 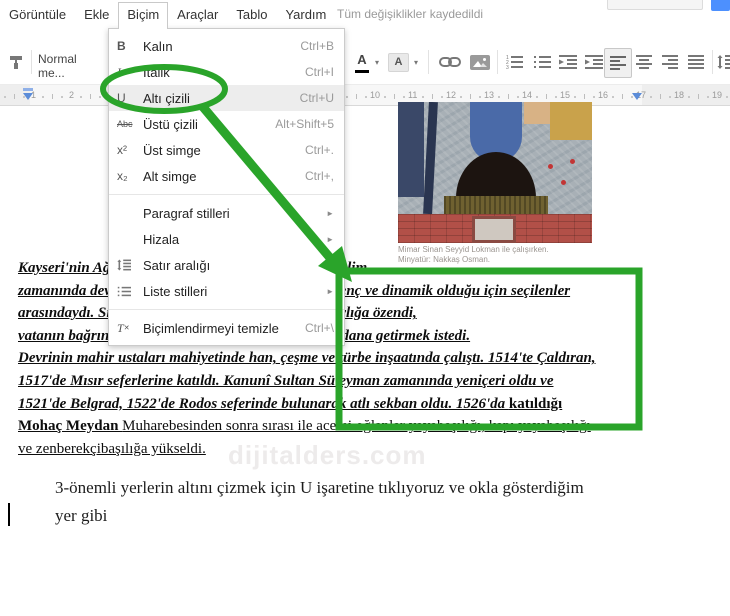 What do you see at coordinates (226, 46) in the screenshot?
I see `format-menu-item-bold: B Kalın Ctrl+B` at bounding box center [226, 46].